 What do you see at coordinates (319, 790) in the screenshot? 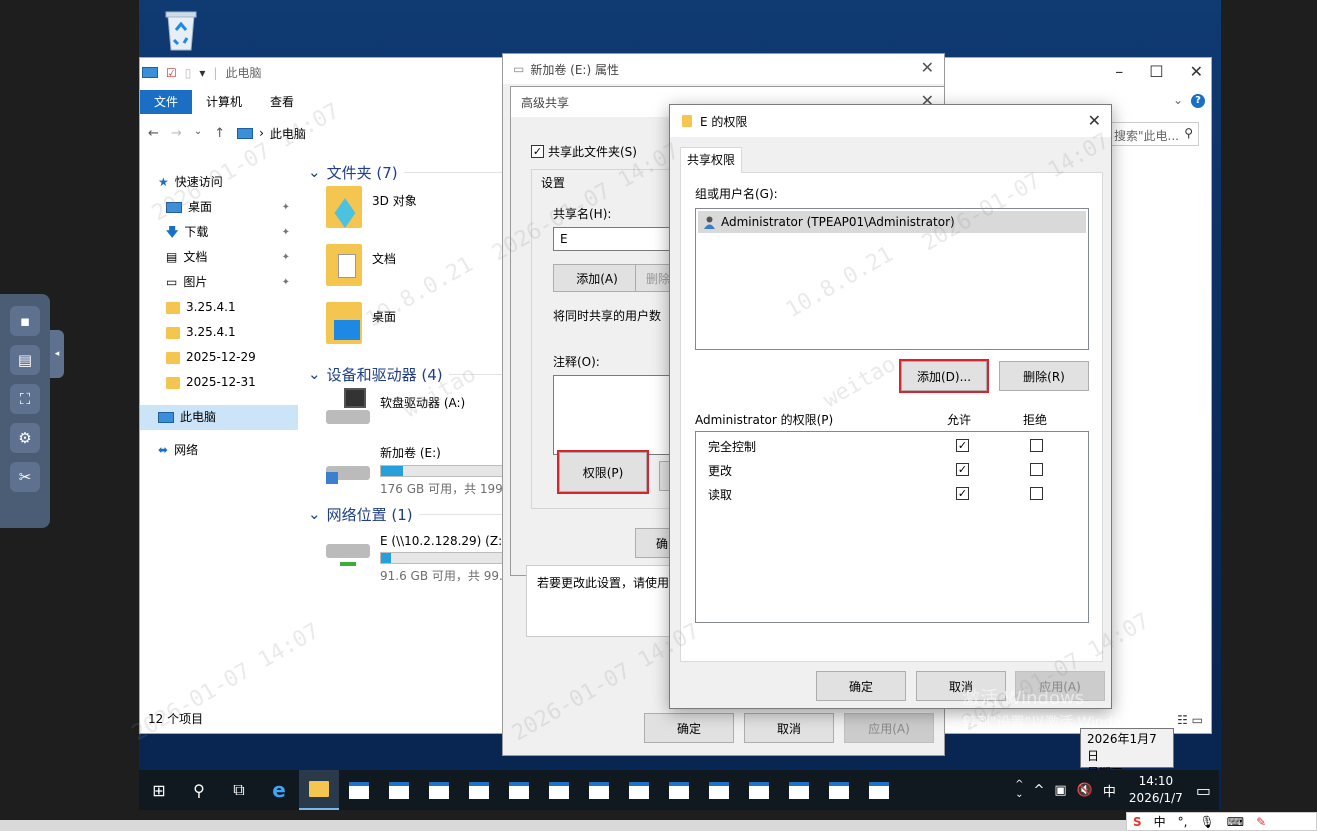
I see `explorer-taskbar-button` at bounding box center [319, 790].